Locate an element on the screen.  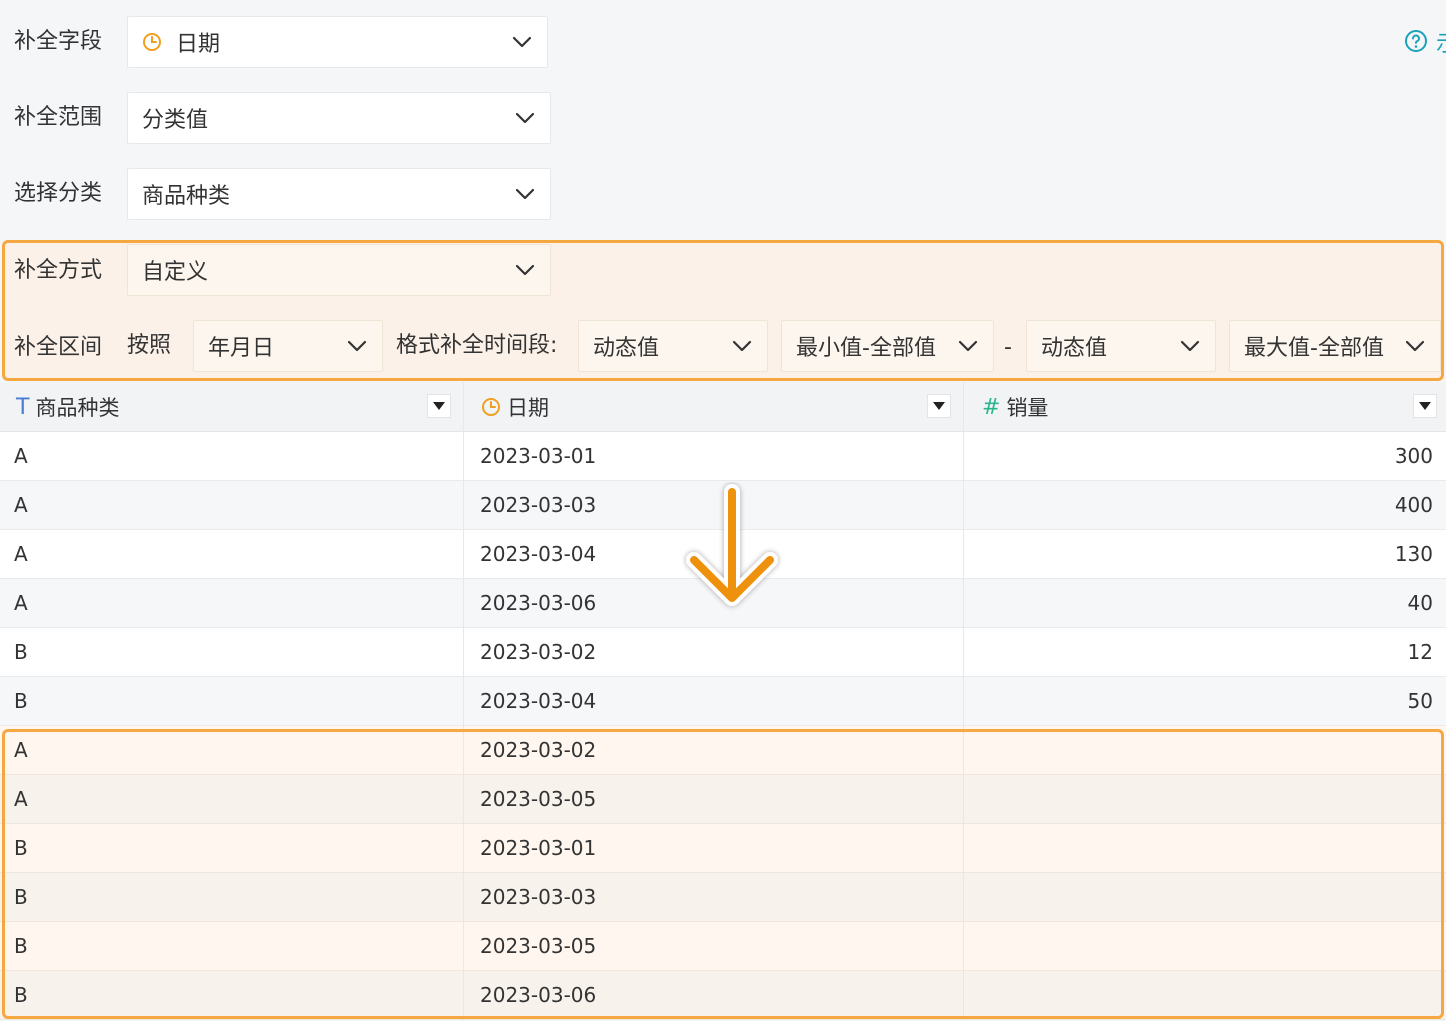
filled-table-row: B 2023-03-03 is located at coordinates (723, 897).